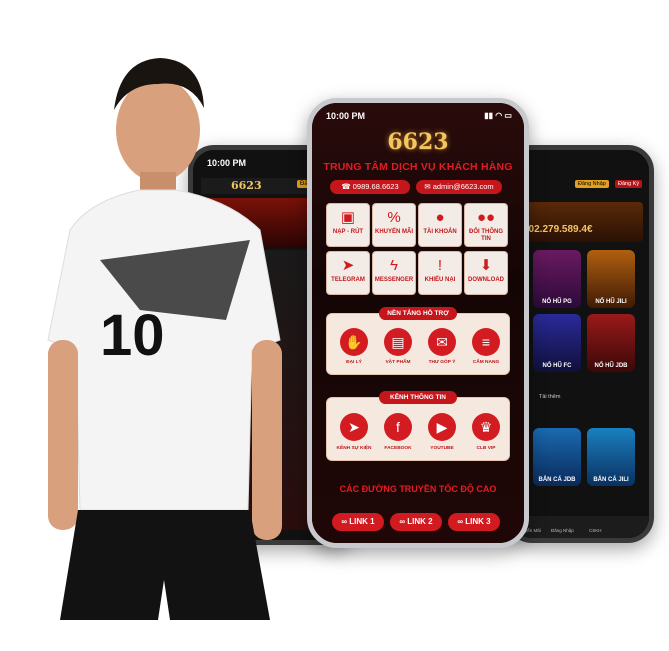 Image resolution: width=669 pixels, height=651 pixels. What do you see at coordinates (549, 397) in the screenshot?
I see `right-phone-note: Tải thêm` at bounding box center [549, 397].